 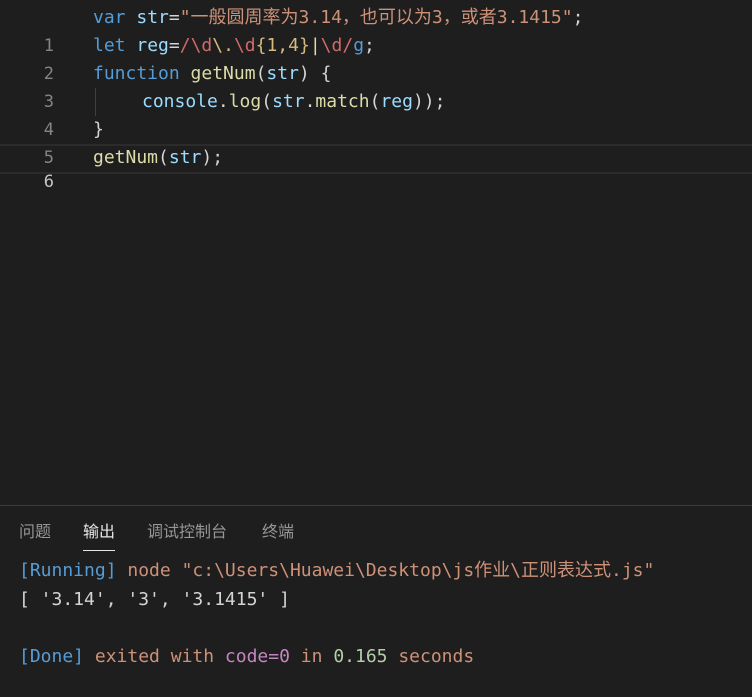 I want to click on done-tag: [Done], so click(x=52, y=656).